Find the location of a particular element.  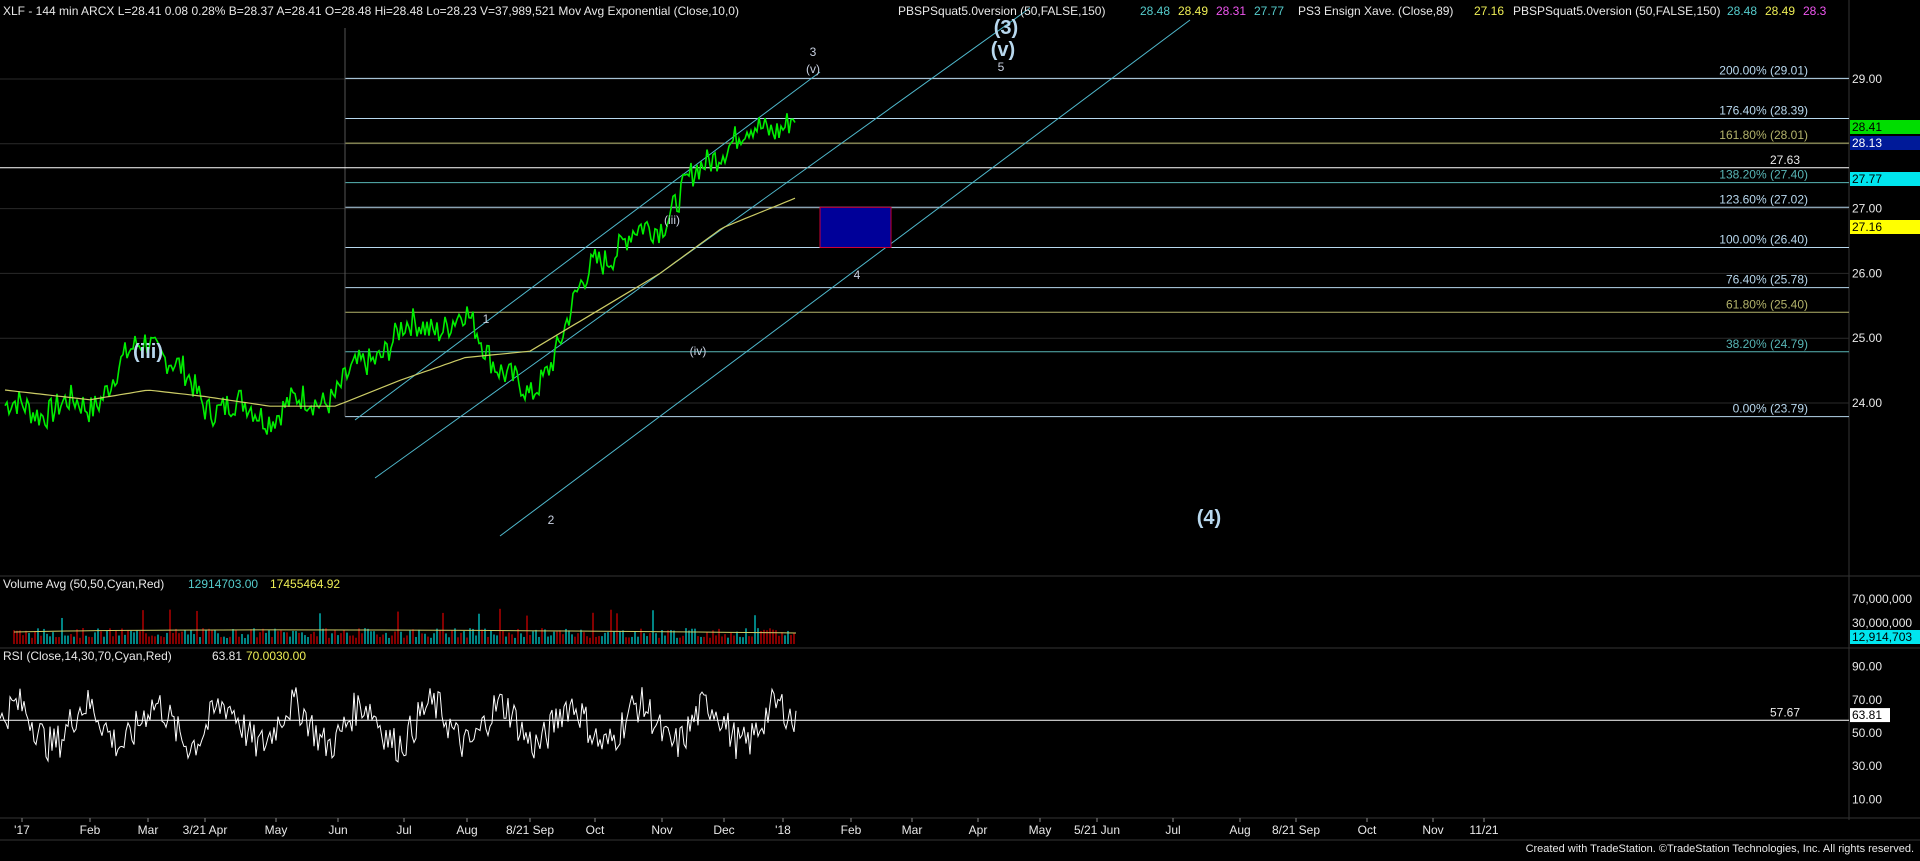

rsi-tick-4: 10.00 is located at coordinates (1867, 799).